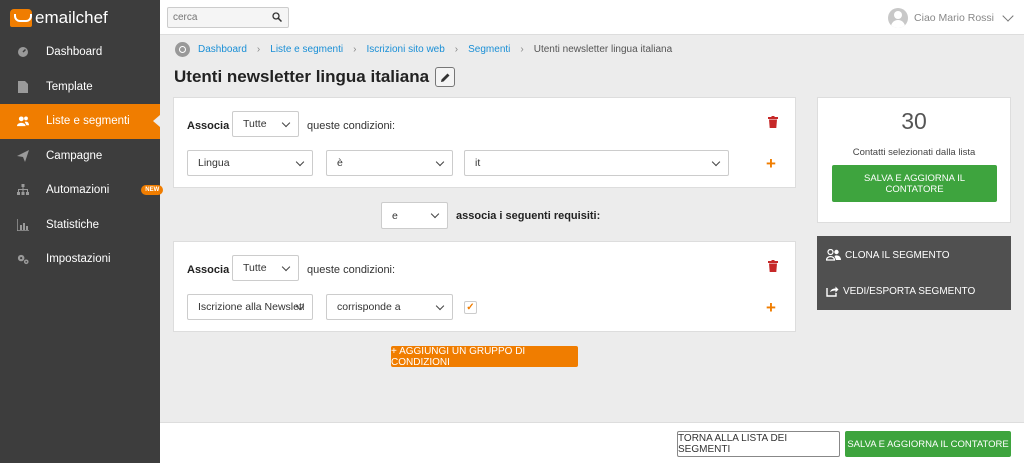  I want to click on clone-segment-button: CLONA IL SEGMENTO, so click(887, 255).